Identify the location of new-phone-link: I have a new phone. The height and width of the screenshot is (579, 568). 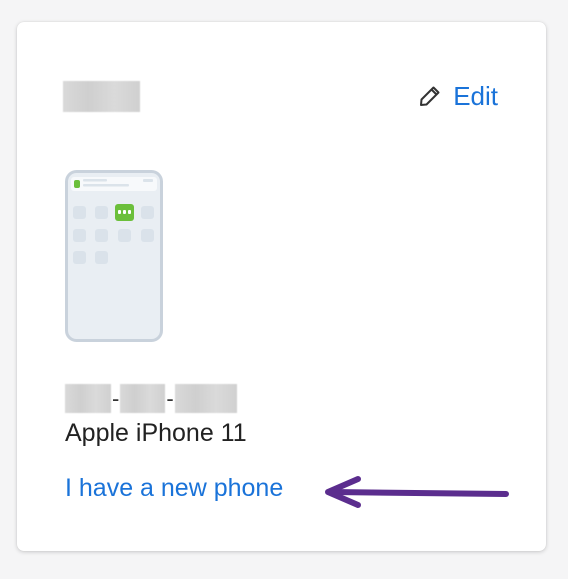
(174, 488).